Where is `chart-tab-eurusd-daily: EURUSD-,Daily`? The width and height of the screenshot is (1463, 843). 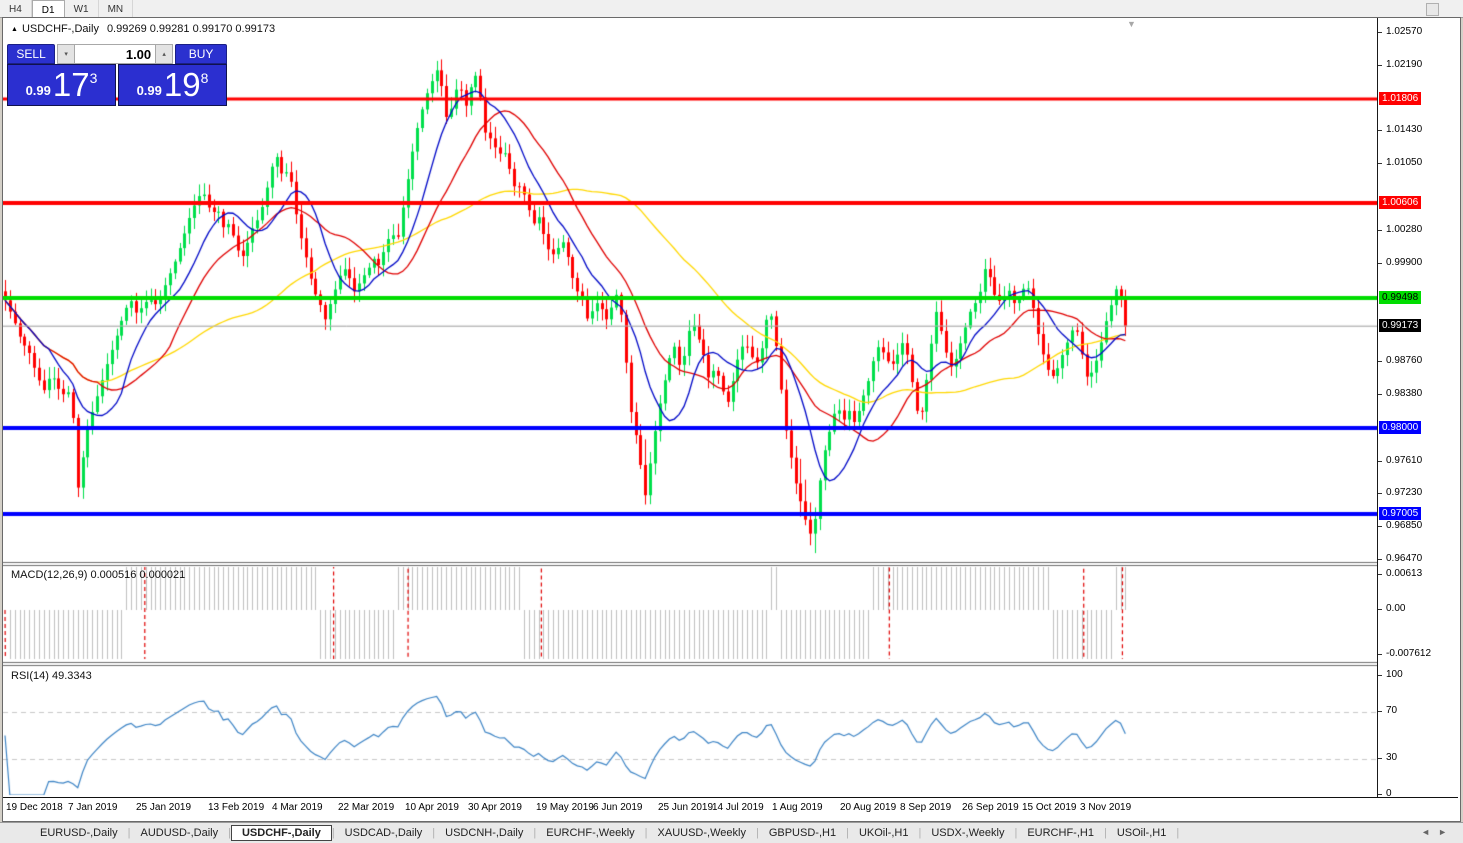 chart-tab-eurusd-daily: EURUSD-,Daily is located at coordinates (79, 833).